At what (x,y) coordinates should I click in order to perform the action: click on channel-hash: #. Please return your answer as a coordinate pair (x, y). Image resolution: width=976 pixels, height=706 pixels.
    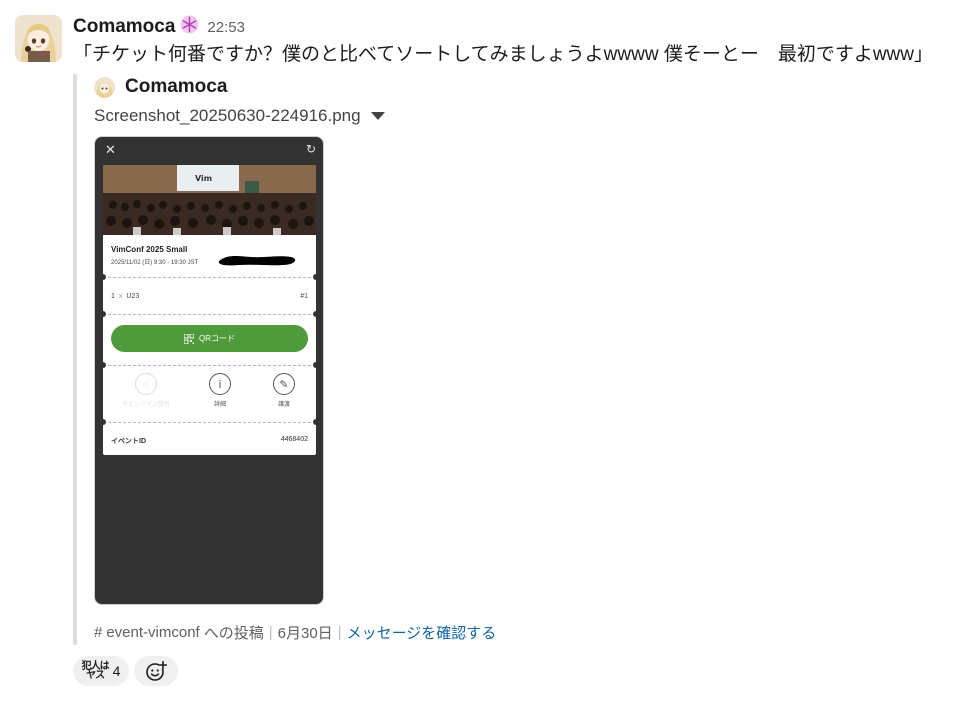
    Looking at the image, I should click on (98, 632).